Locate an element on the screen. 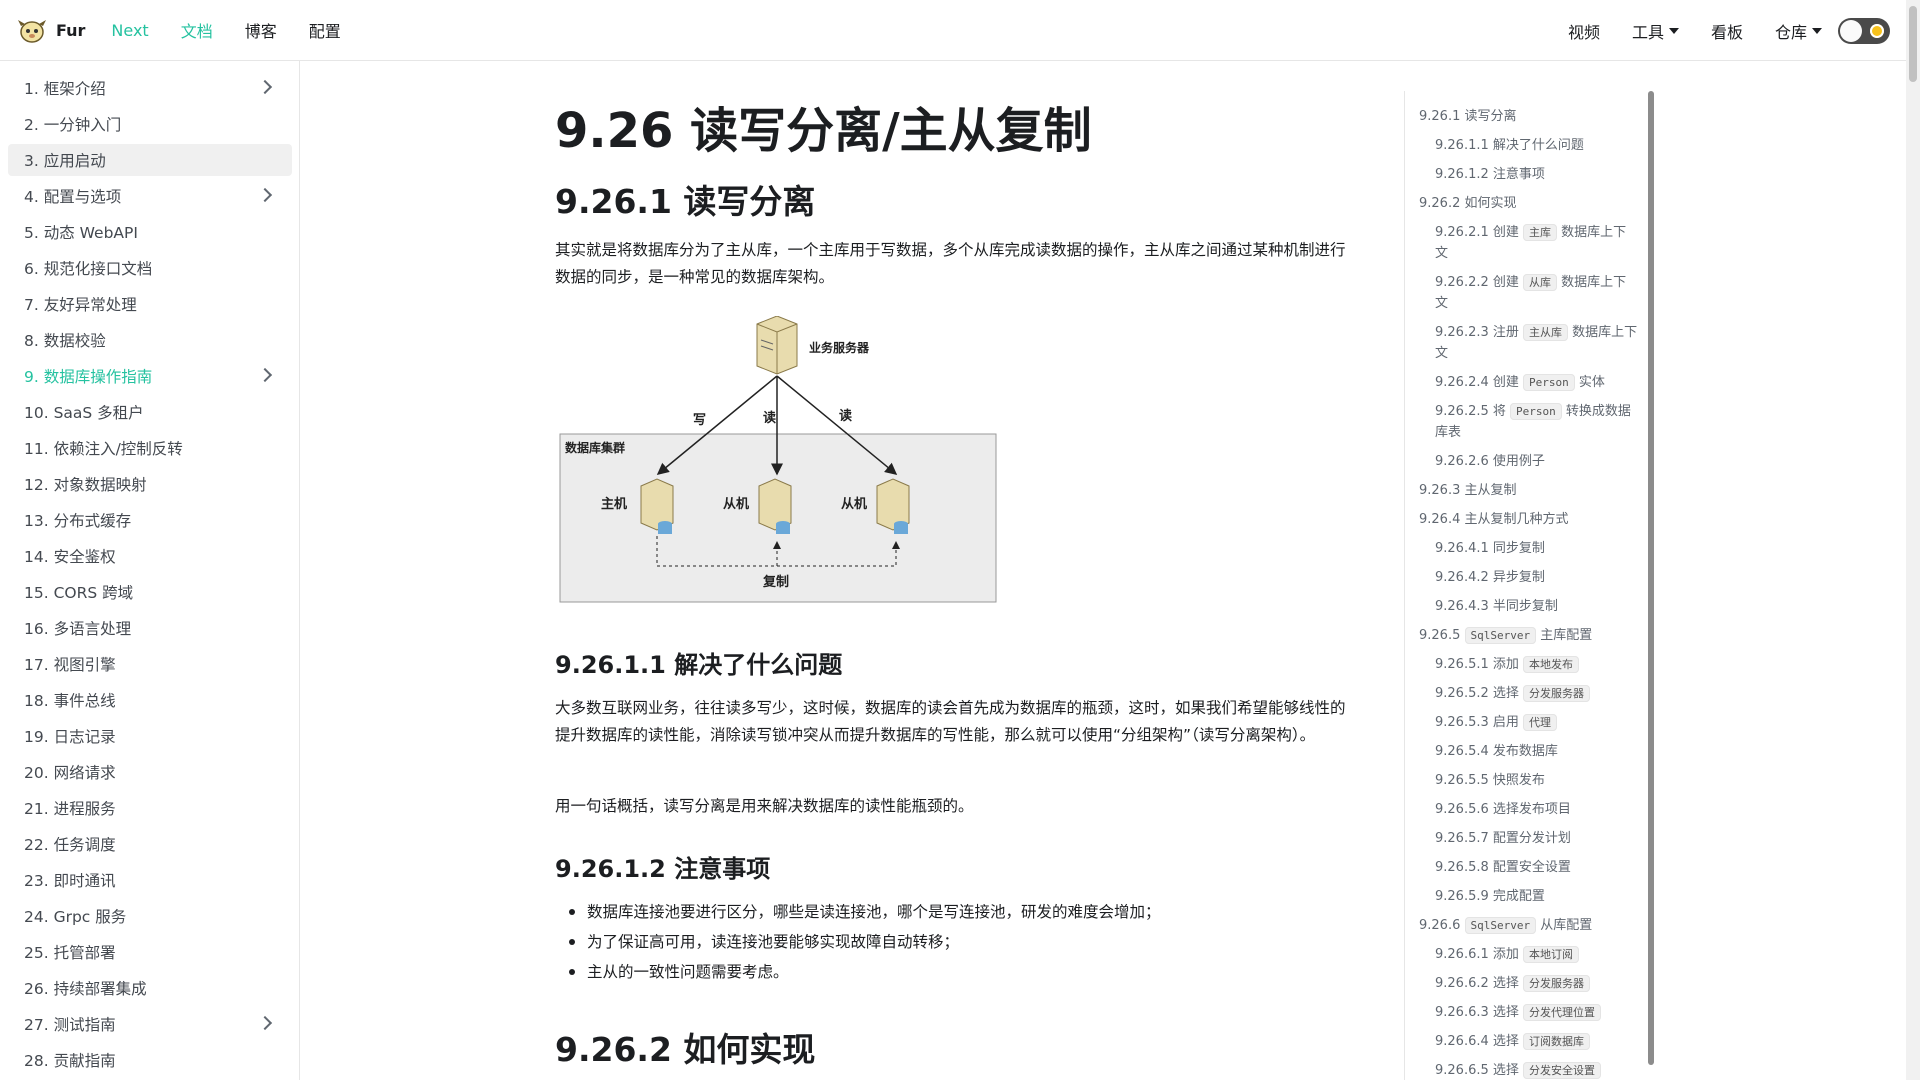 This screenshot has height=1080, width=1920. sidebar-item: 12. 对象数据映射 is located at coordinates (150, 484).